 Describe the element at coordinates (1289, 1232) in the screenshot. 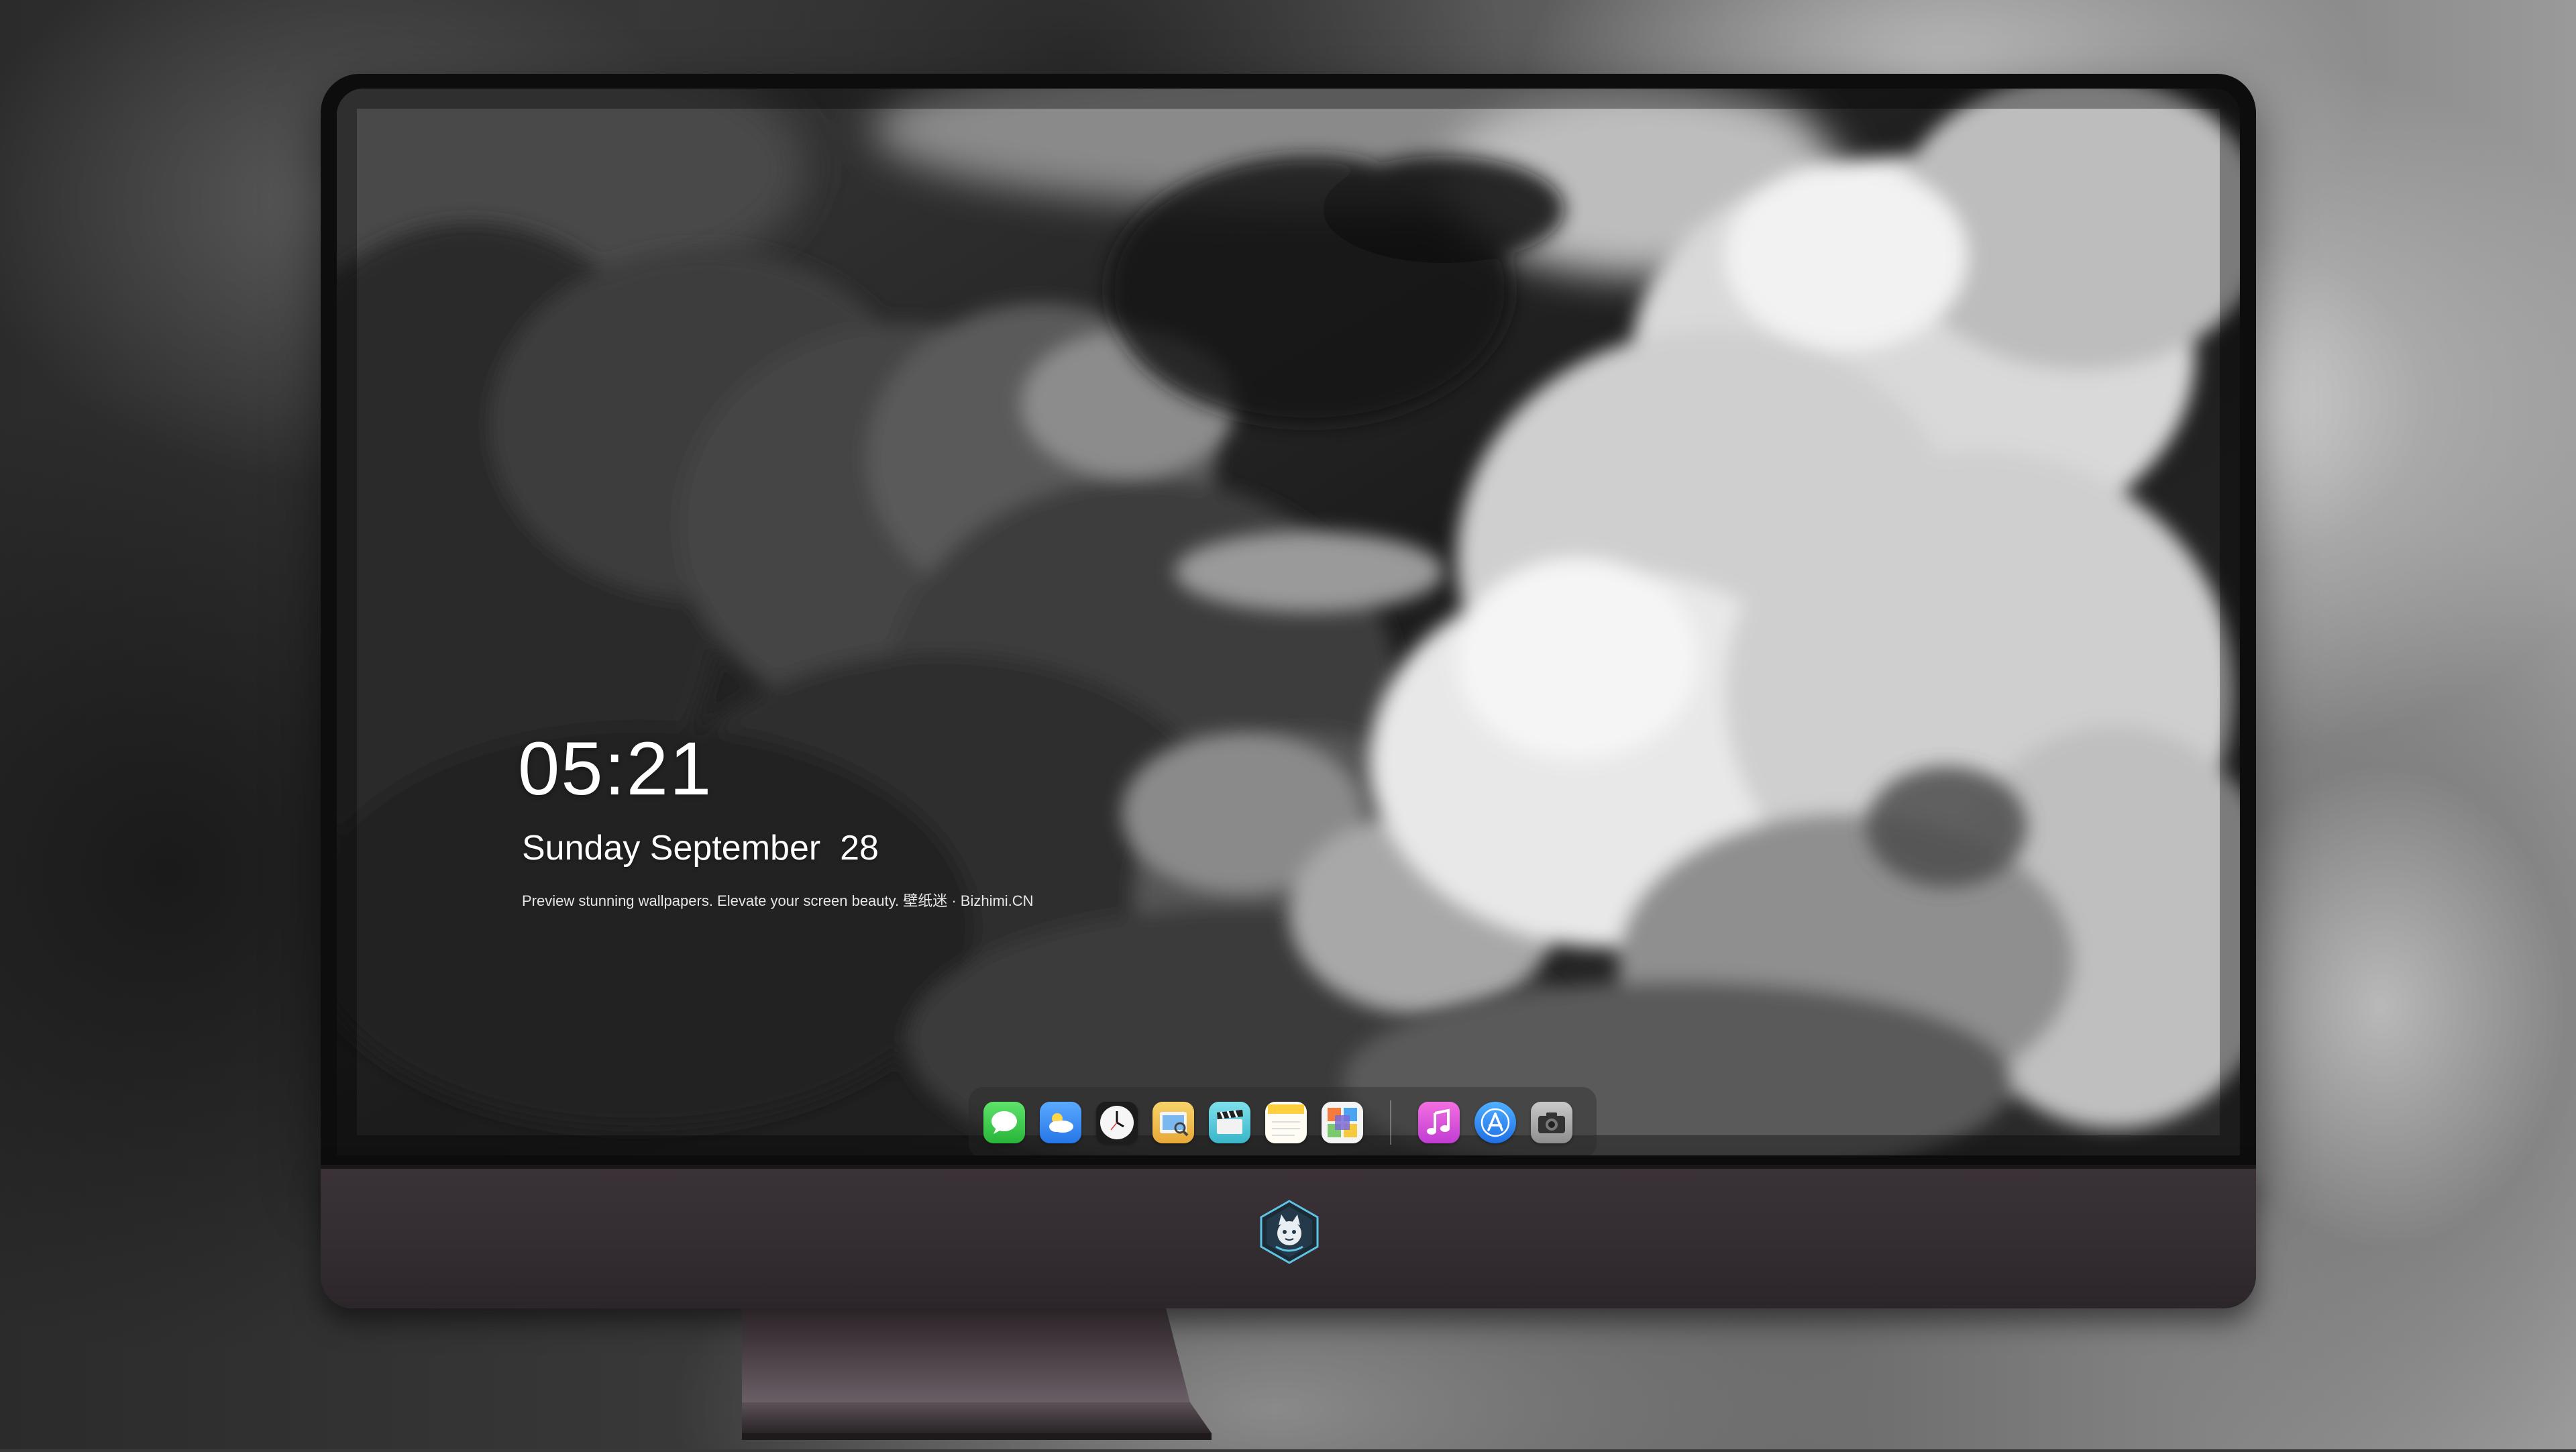

I see `mascot-logo-icon` at that location.